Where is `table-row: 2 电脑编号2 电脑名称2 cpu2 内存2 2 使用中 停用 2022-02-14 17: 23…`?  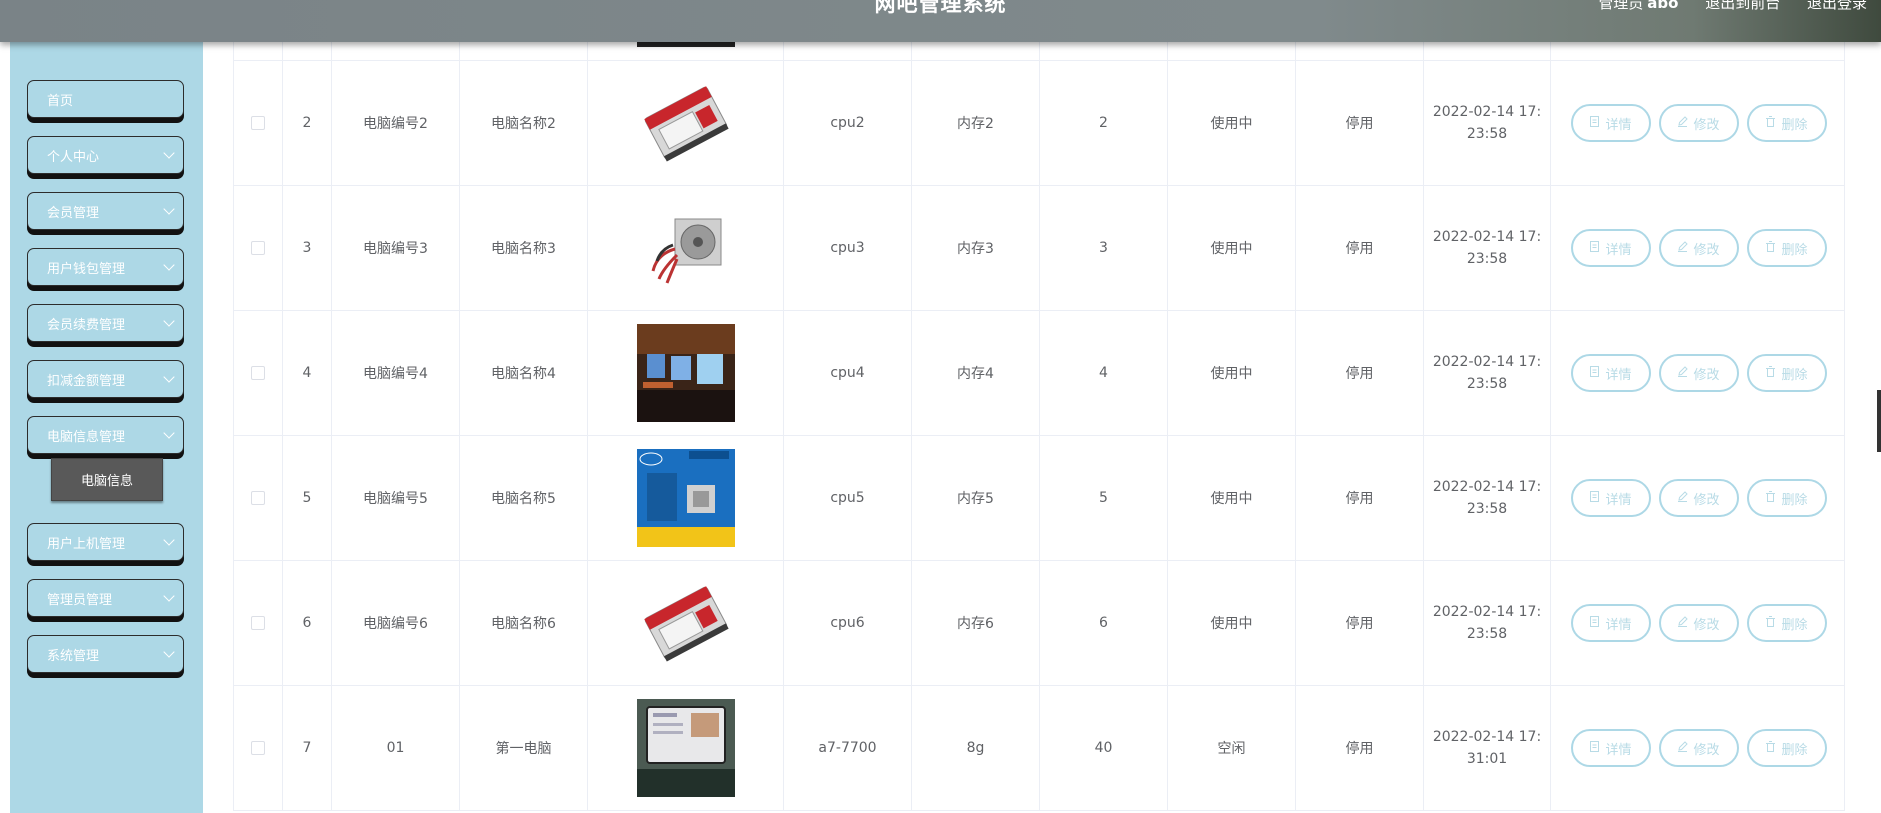
table-row: 2 电脑编号2 电脑名称2 cpu2 内存2 2 使用中 停用 2022-02-14 17: 23… is located at coordinates (1039, 123).